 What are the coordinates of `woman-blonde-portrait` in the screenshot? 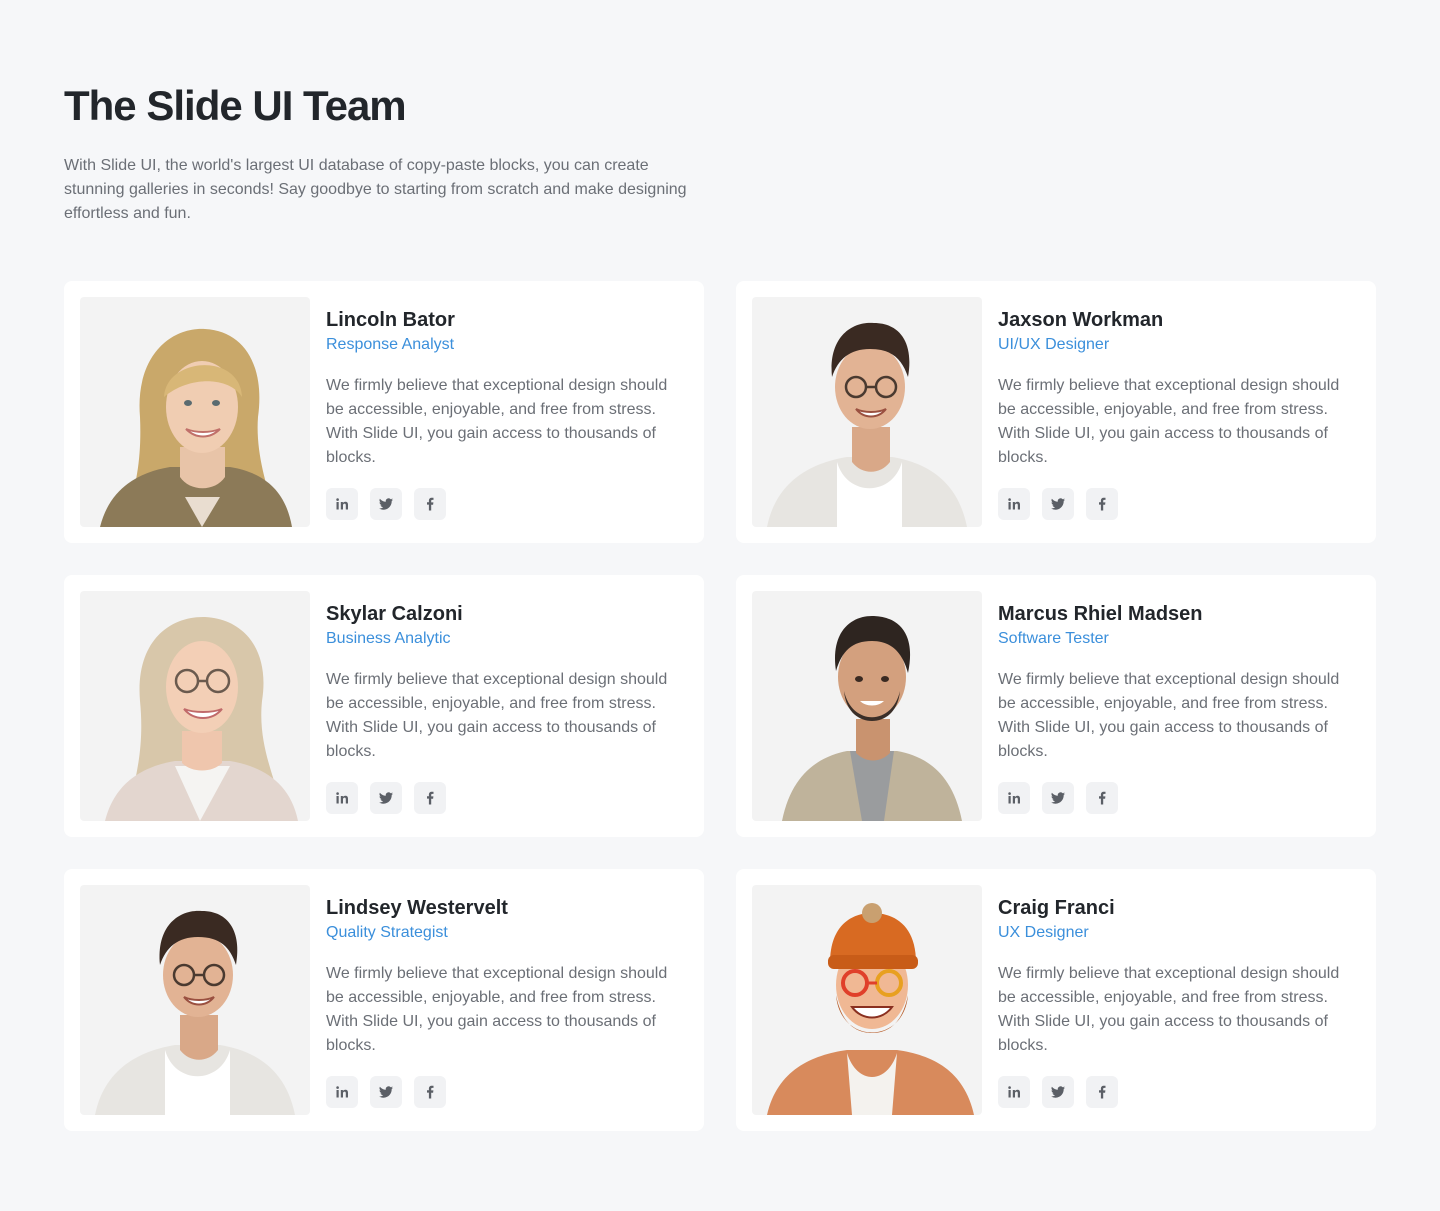 It's located at (195, 412).